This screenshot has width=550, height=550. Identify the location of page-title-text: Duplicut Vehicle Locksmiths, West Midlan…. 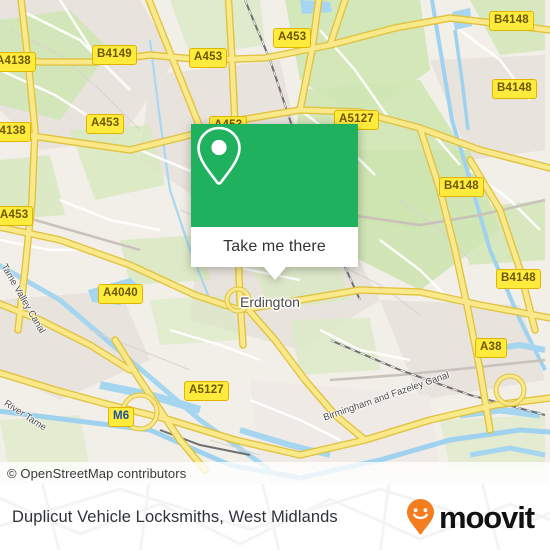
(175, 516).